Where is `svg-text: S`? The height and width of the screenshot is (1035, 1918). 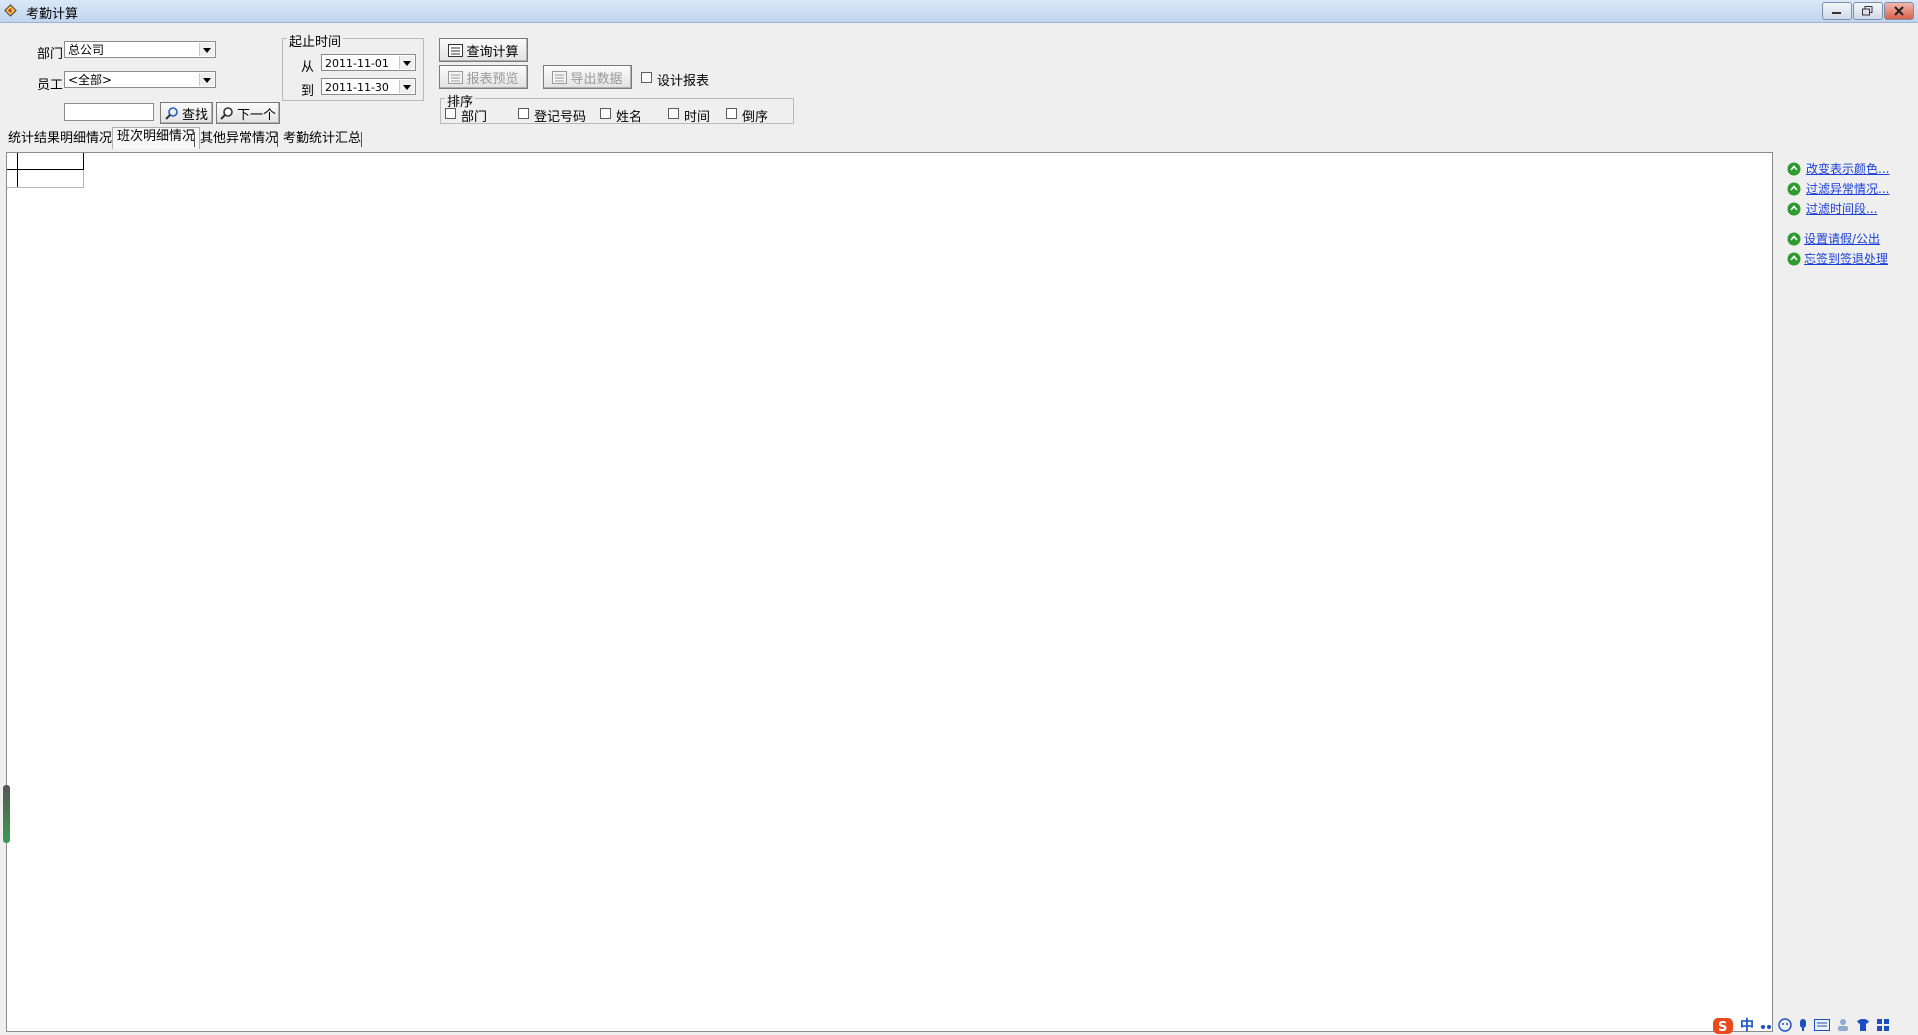
svg-text: S is located at coordinates (1722, 1027).